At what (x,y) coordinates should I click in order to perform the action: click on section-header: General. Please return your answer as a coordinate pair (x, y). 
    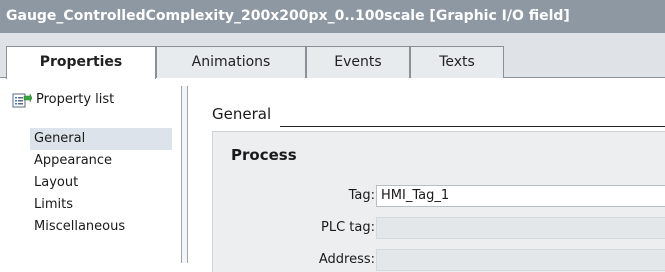
    Looking at the image, I should click on (438, 113).